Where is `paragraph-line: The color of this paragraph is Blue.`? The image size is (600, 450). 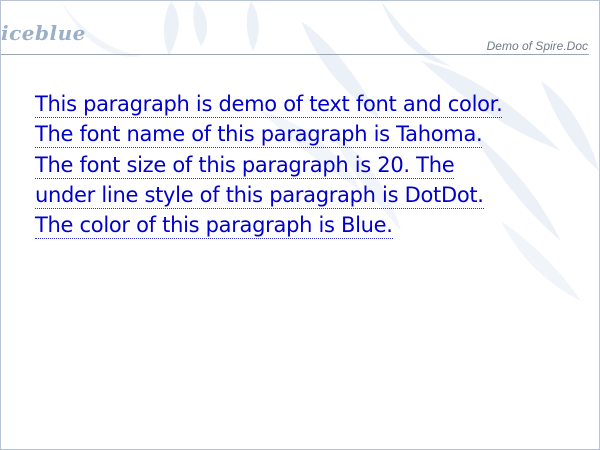
paragraph-line: The color of this paragraph is Blue. is located at coordinates (313, 225).